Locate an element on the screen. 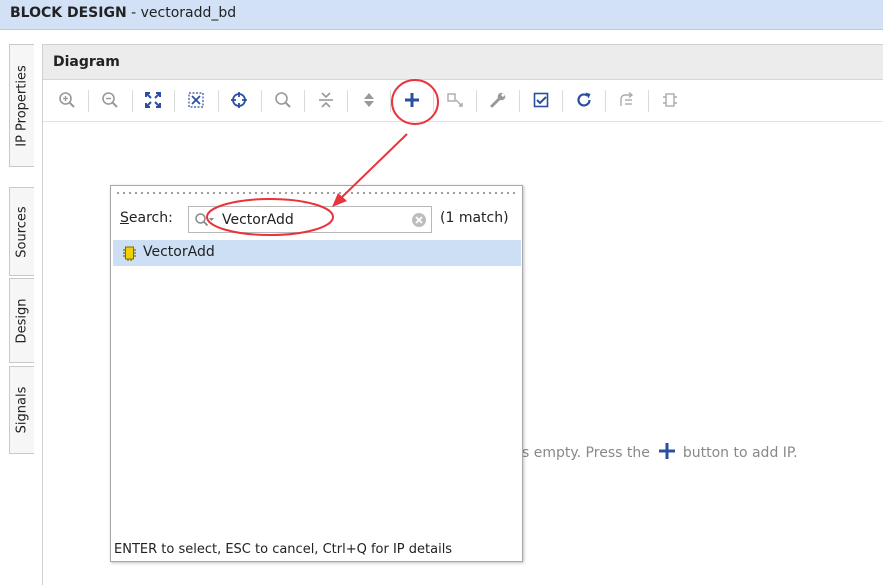  window-title-app: BLOCK DESIGN is located at coordinates (68, 13).